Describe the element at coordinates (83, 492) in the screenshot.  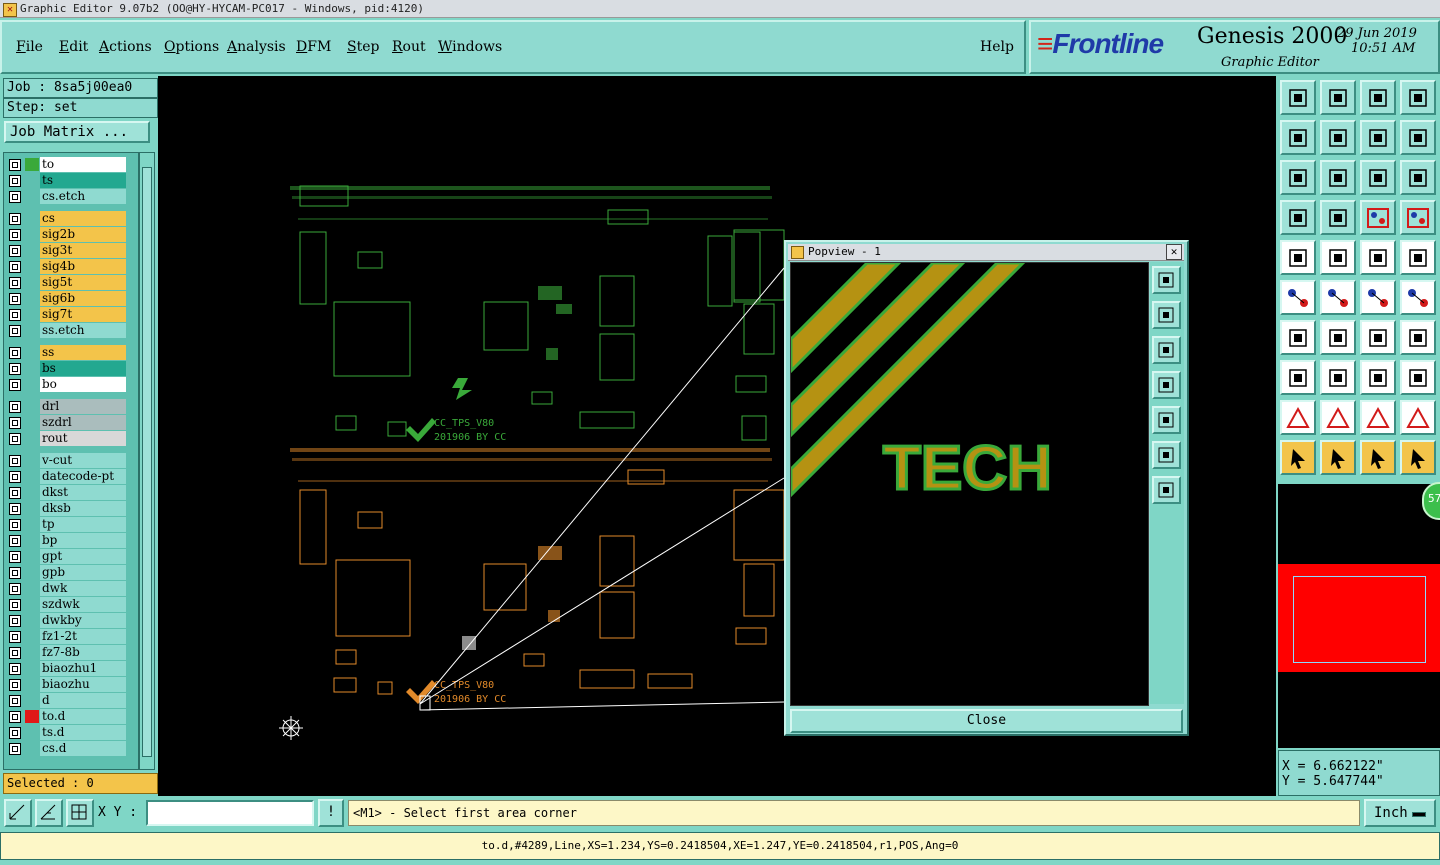
I see `layer-name: dkst` at that location.